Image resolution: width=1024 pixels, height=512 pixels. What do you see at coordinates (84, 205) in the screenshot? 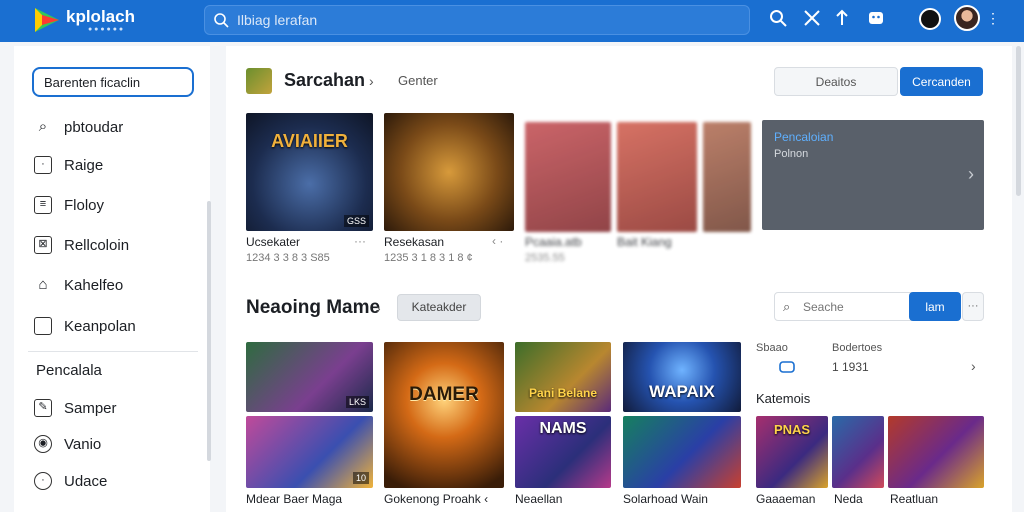
I see `sidebar-item-label: Floloy` at bounding box center [84, 205].